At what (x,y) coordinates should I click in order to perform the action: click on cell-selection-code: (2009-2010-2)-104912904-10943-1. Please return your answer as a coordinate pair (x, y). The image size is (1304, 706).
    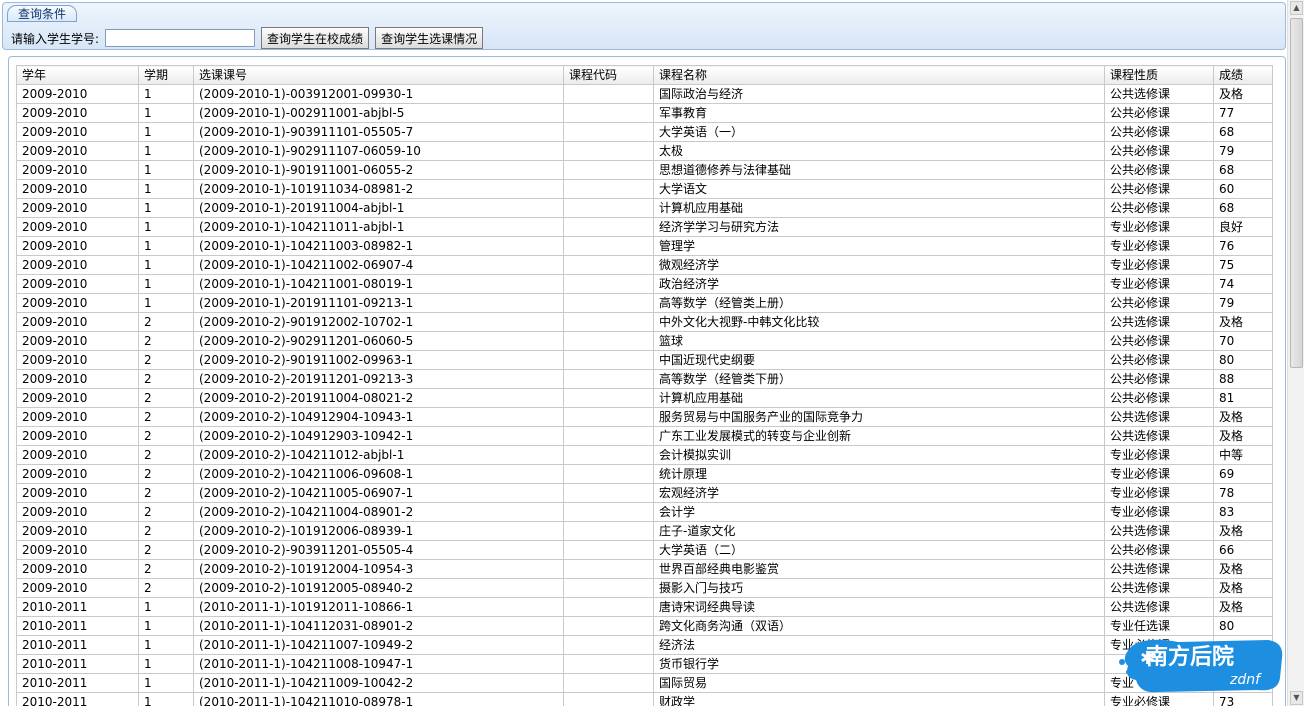
    Looking at the image, I should click on (378, 417).